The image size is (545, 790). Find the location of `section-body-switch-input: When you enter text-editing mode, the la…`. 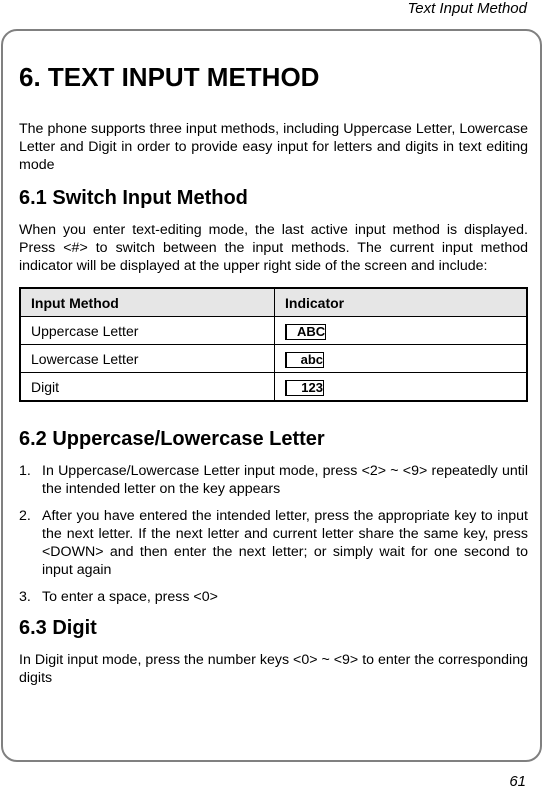

section-body-switch-input: When you enter text-editing mode, the la… is located at coordinates (273, 248).